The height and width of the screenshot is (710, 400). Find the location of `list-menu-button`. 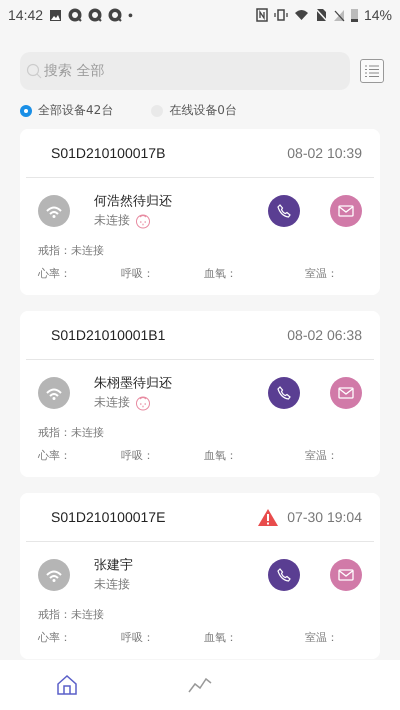

list-menu-button is located at coordinates (372, 71).